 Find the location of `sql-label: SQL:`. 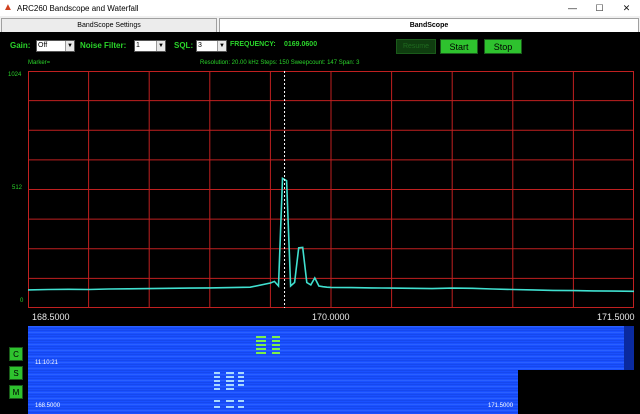

sql-label: SQL: is located at coordinates (184, 45).